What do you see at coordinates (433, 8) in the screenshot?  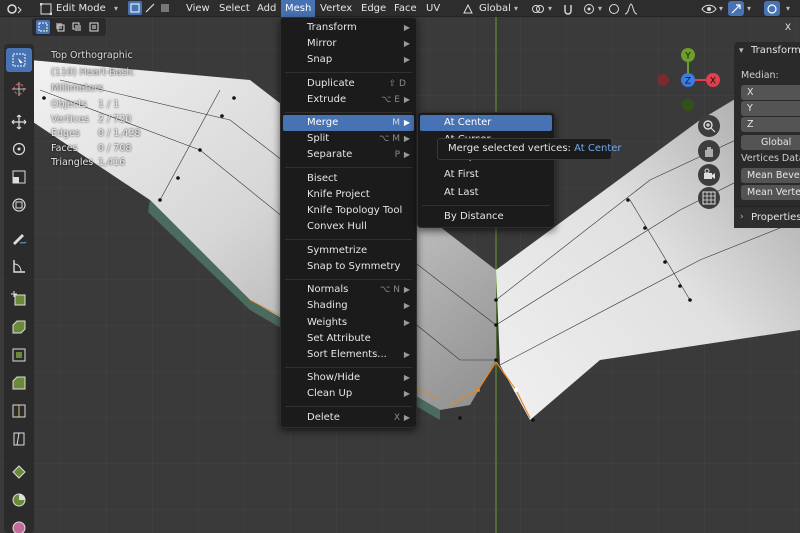 I see `menu-uv: UV` at bounding box center [433, 8].